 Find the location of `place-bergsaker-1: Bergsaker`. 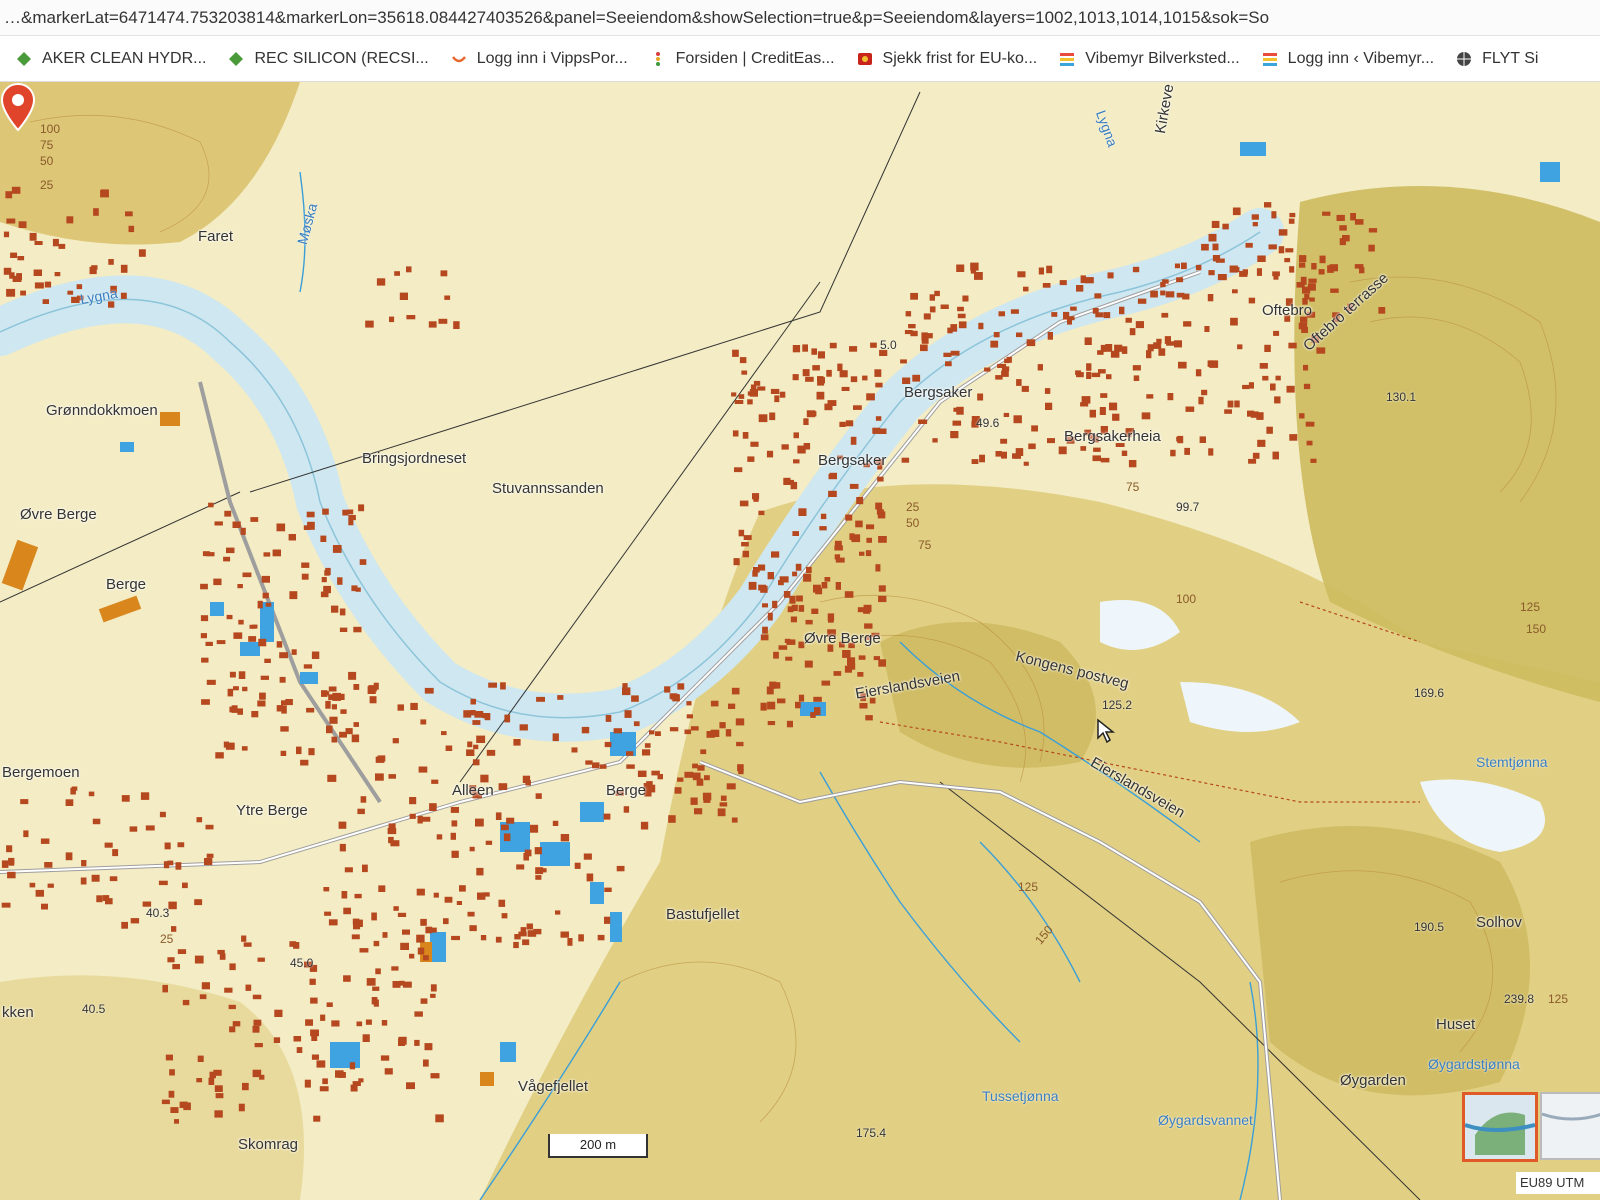

place-bergsaker-1: Bergsaker is located at coordinates (938, 392).